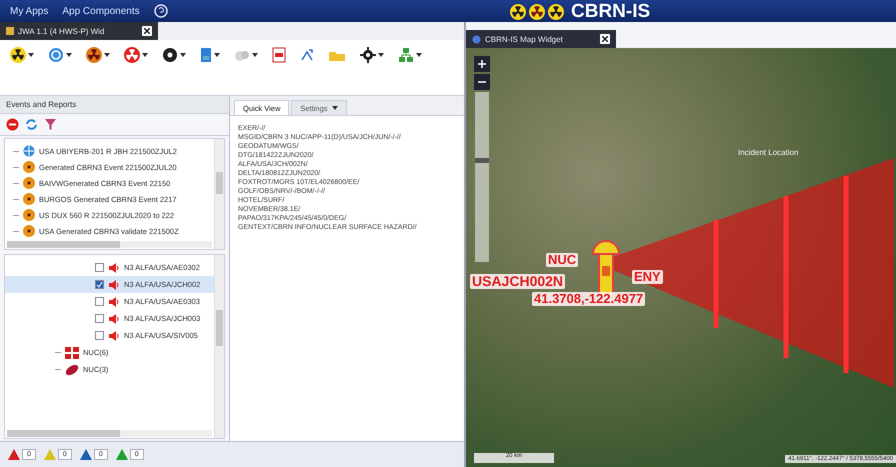  I want to click on zoom-in-button, so click(482, 64).